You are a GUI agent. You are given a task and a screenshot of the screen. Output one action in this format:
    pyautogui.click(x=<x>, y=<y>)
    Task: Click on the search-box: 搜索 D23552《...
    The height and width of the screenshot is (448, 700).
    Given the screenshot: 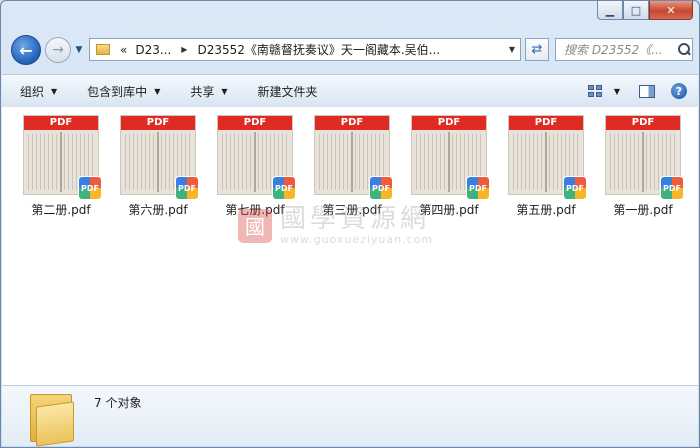 What is the action you would take?
    pyautogui.click(x=624, y=49)
    